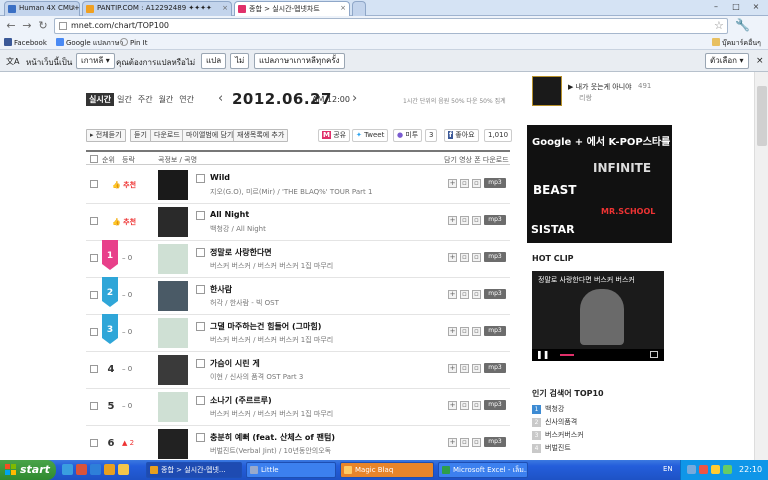 The height and width of the screenshot is (480, 768). I want to click on download-button: 다운로드, so click(167, 135).